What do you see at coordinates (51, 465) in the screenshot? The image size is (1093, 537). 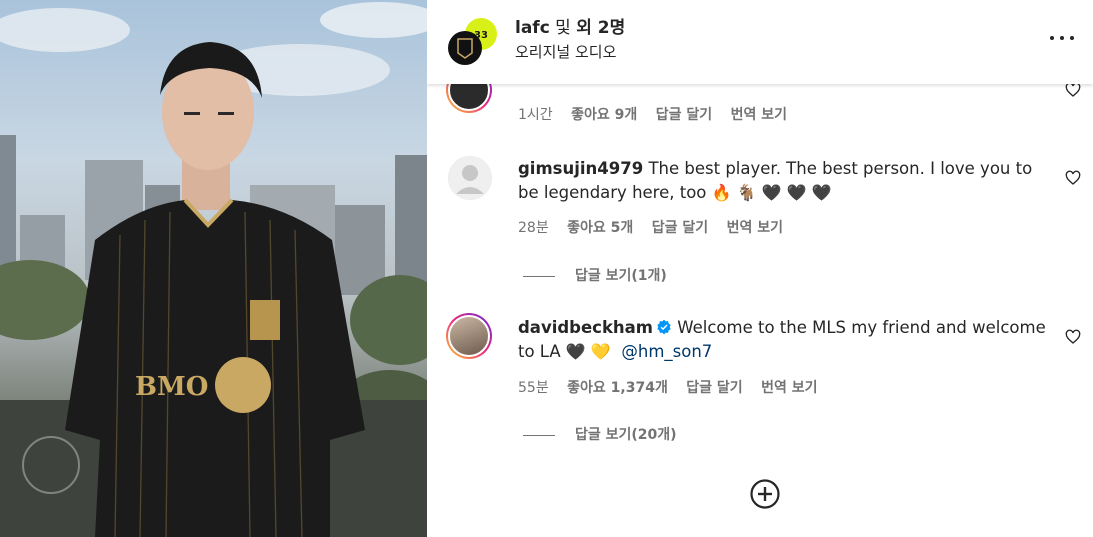 I see `video-watermark-icon` at bounding box center [51, 465].